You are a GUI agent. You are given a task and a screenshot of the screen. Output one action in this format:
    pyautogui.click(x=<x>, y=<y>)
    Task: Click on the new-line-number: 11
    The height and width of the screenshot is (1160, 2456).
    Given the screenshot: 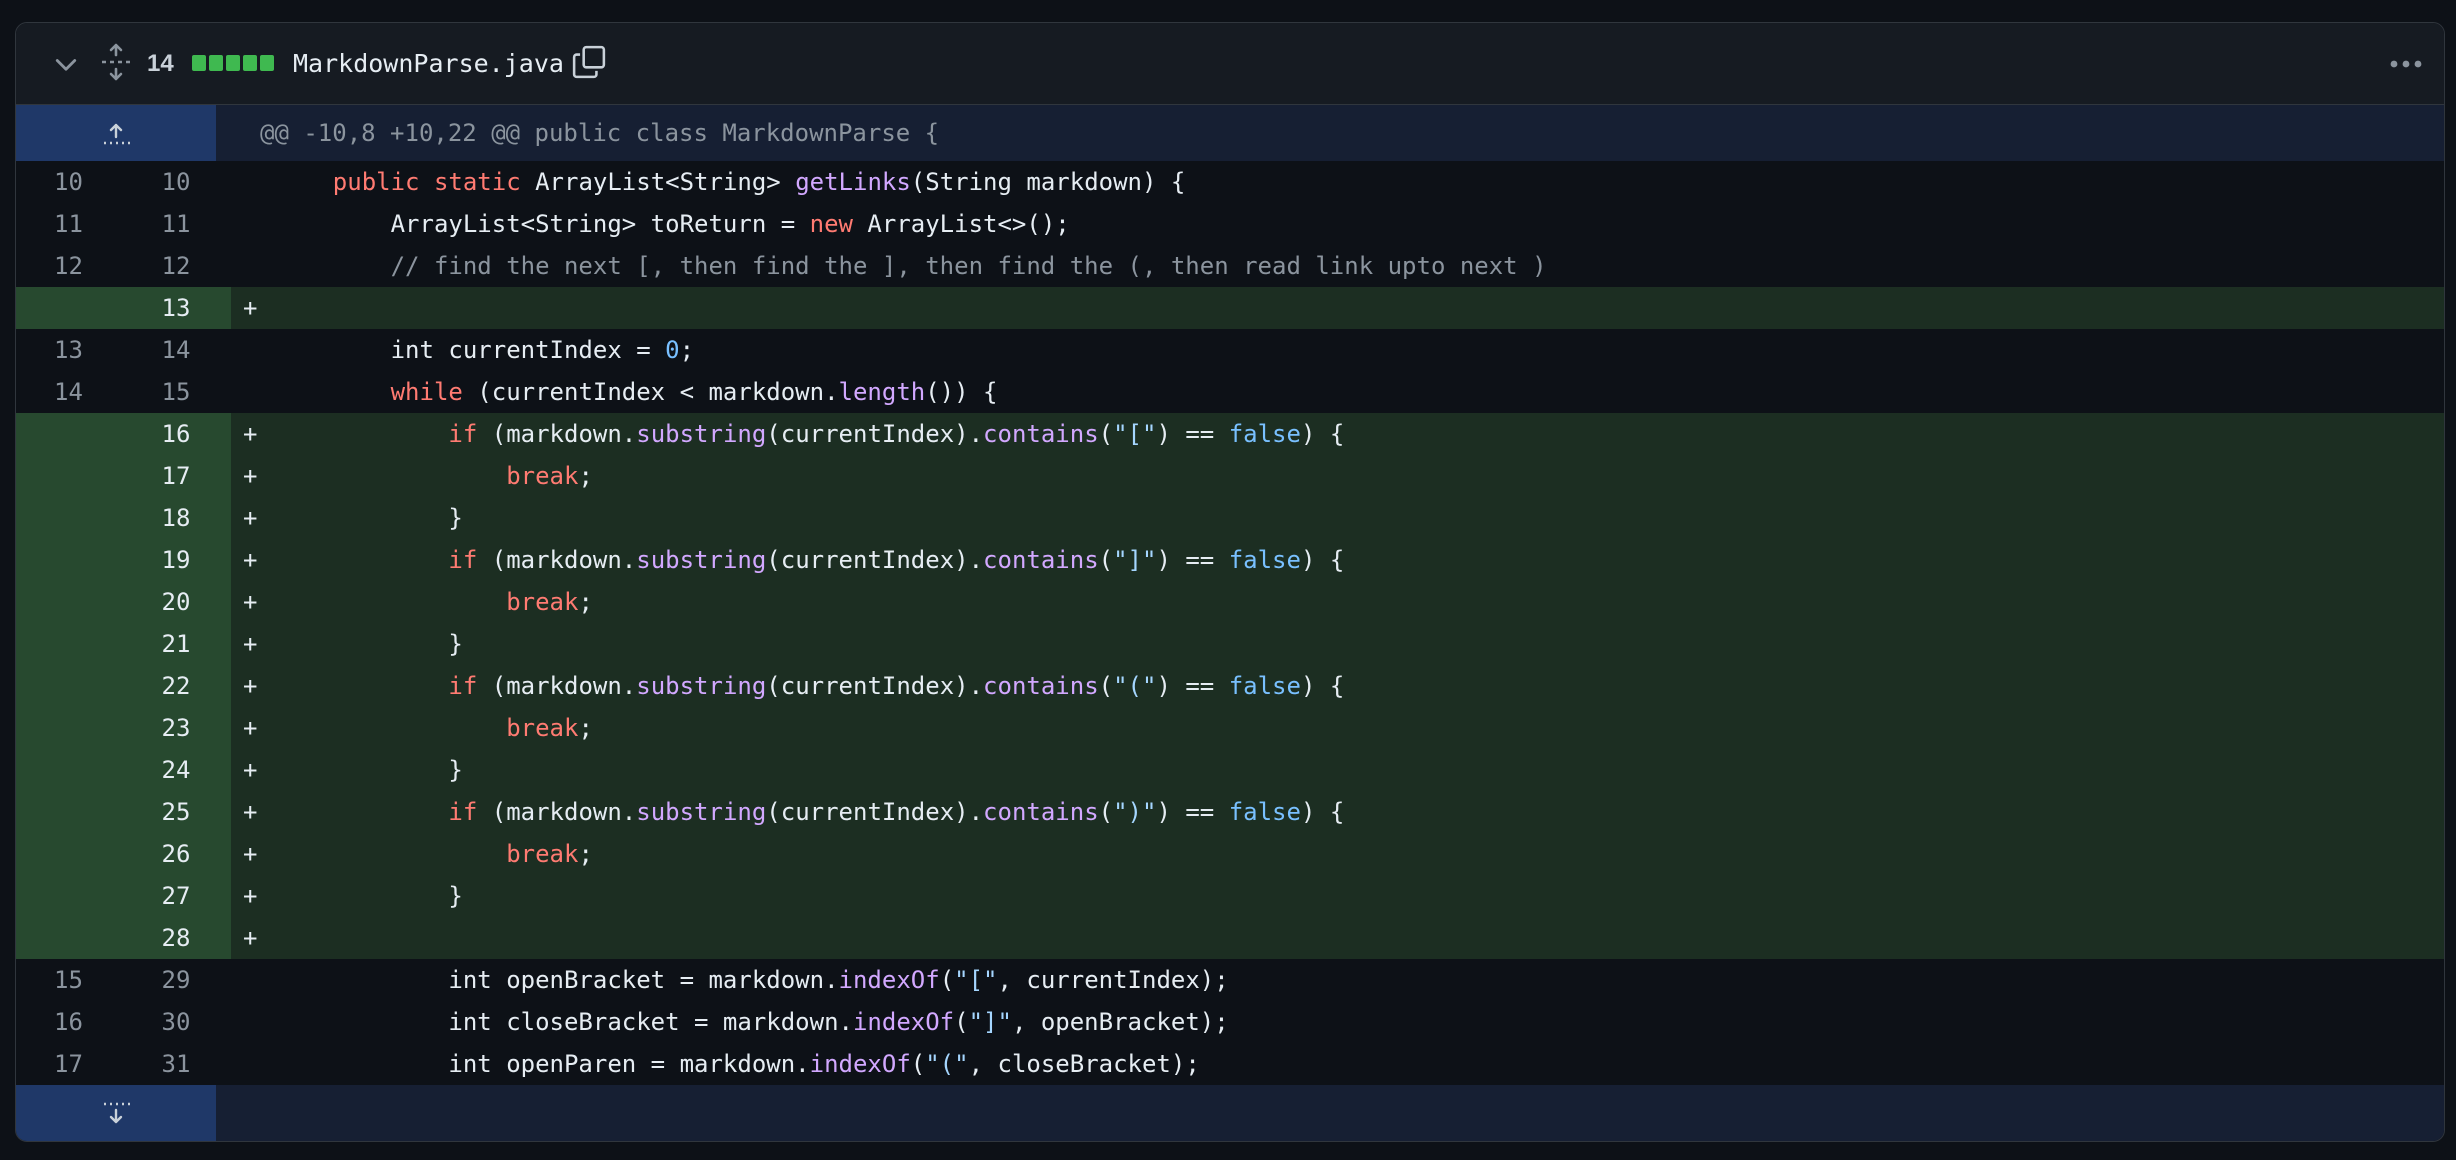 What is the action you would take?
    pyautogui.click(x=176, y=224)
    